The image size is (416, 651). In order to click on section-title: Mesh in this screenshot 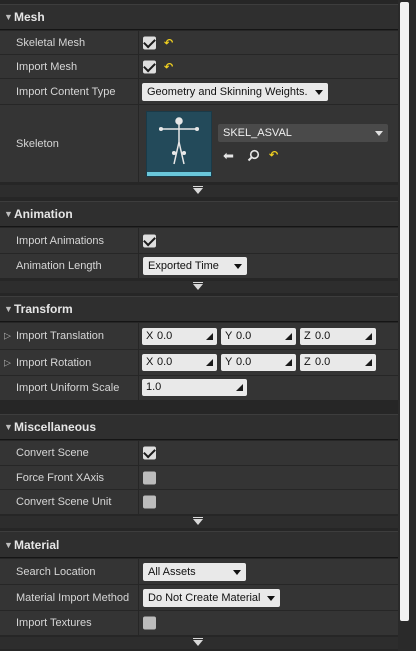, I will do `click(29, 17)`.